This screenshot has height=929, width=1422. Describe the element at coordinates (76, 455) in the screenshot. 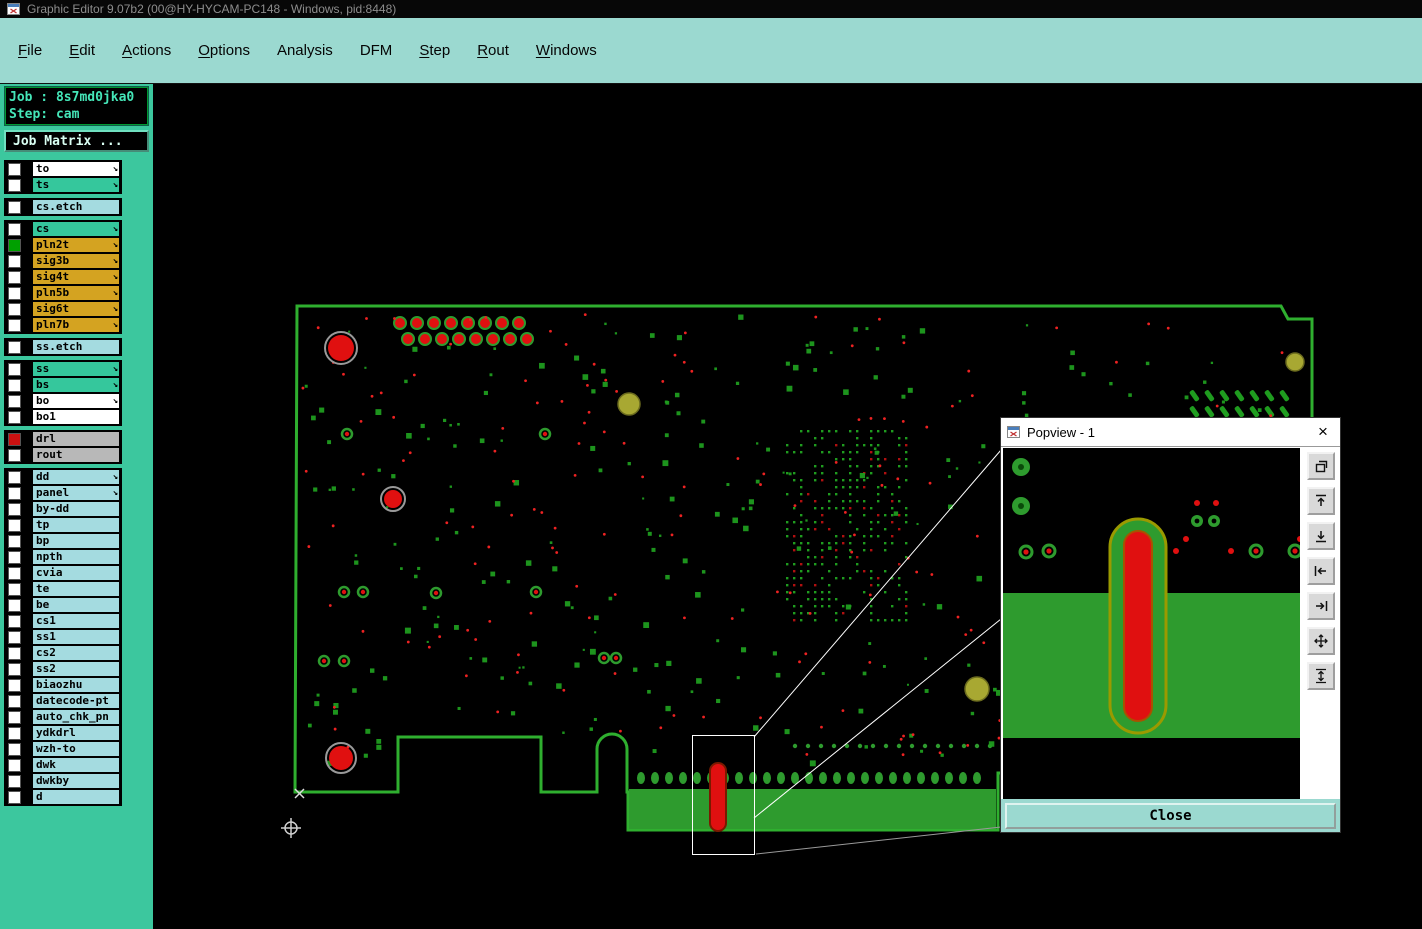

I see `layer-name: rout` at that location.